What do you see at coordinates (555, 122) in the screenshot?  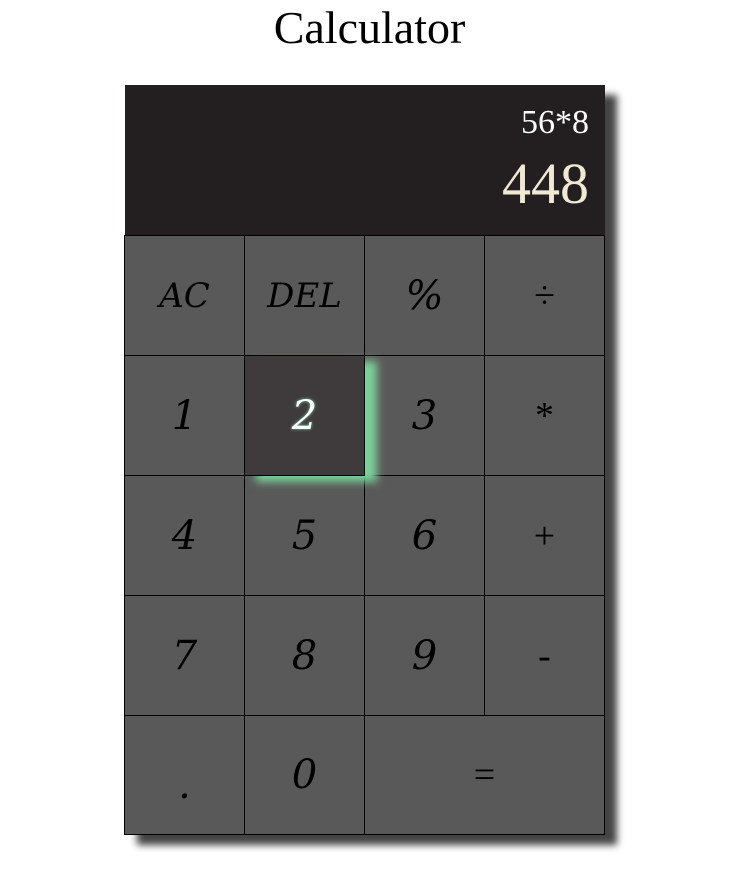 I see `previous-operand: 56*8` at bounding box center [555, 122].